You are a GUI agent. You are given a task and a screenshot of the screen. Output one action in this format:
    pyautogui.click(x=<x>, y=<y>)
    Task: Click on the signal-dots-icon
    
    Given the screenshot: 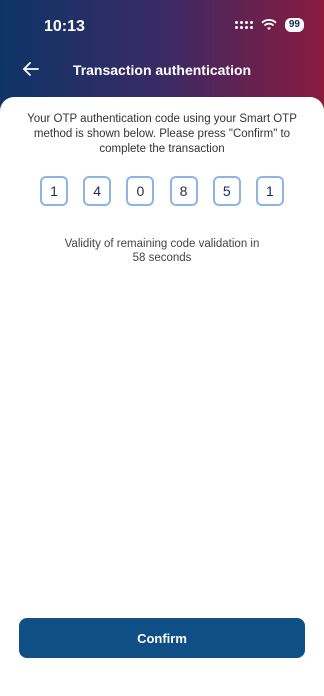 What is the action you would take?
    pyautogui.click(x=243, y=25)
    